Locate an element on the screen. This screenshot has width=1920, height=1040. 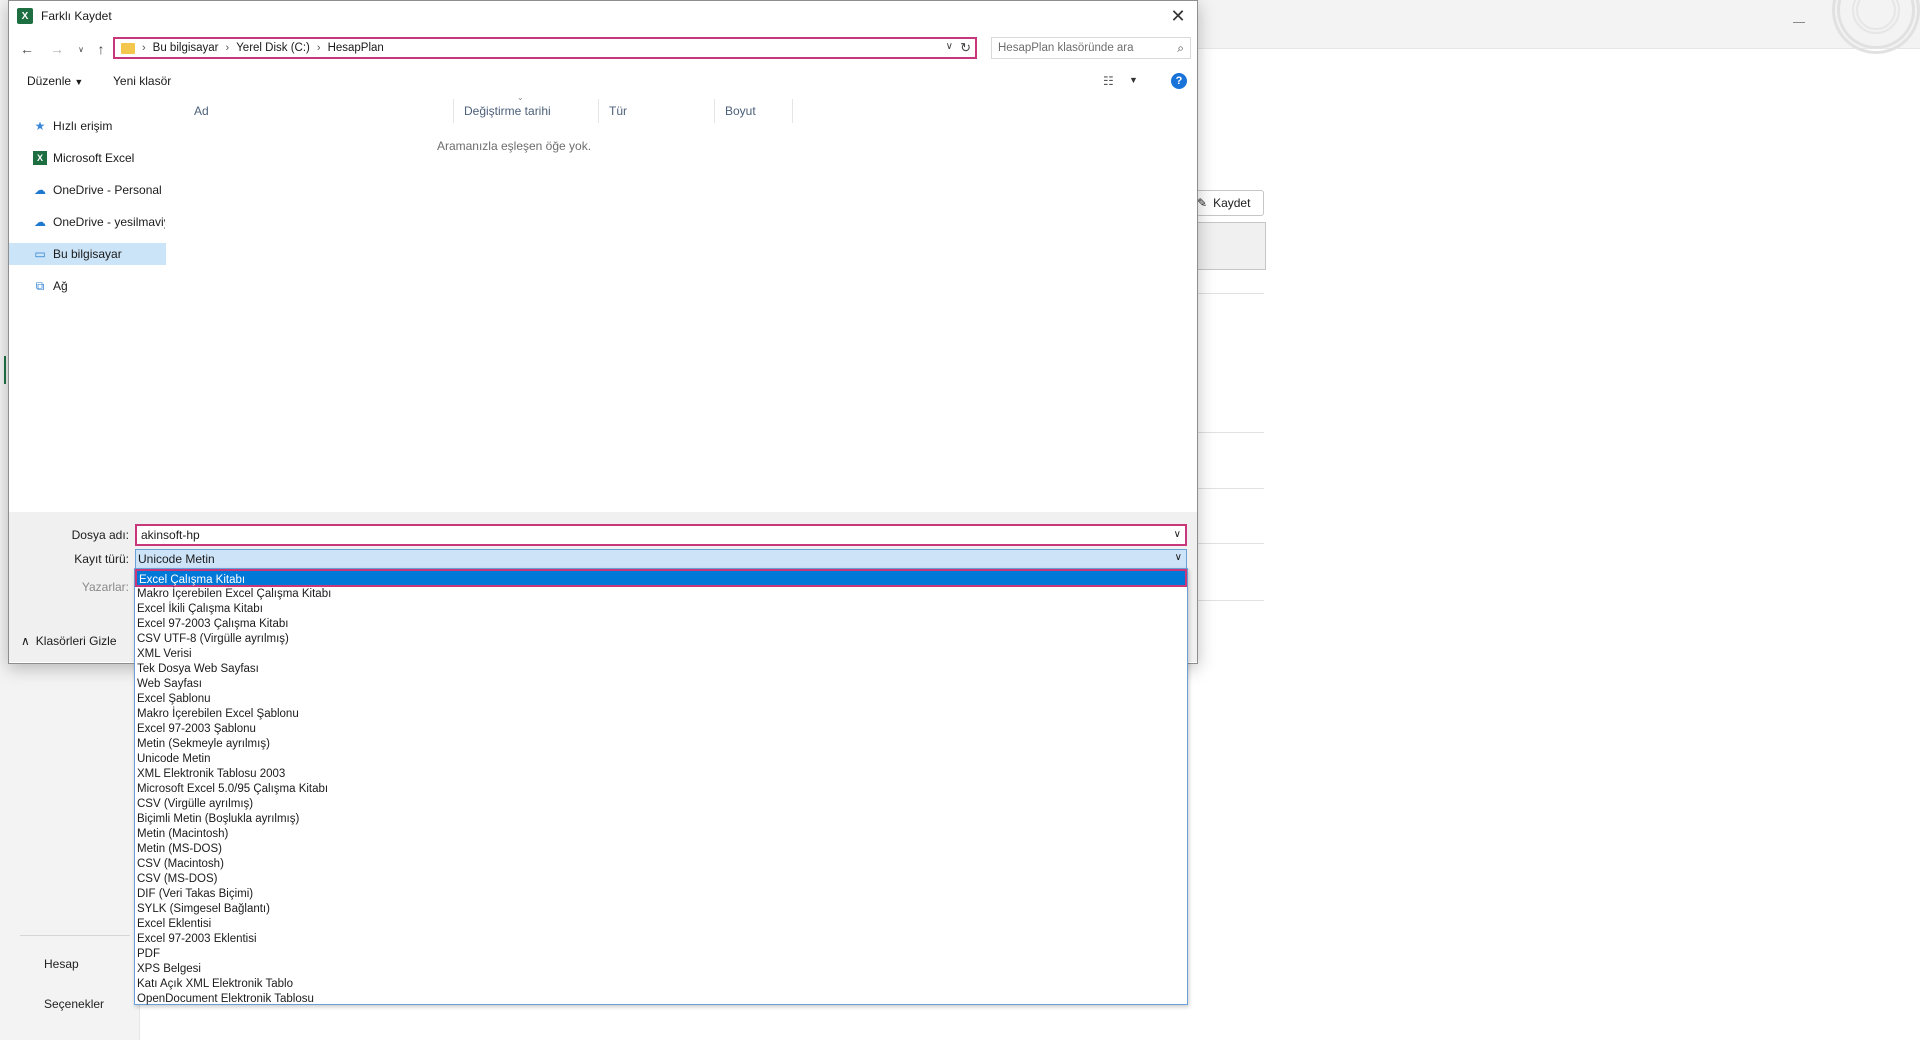
view-dropdown-icon: ▼ is located at coordinates (1133, 80).